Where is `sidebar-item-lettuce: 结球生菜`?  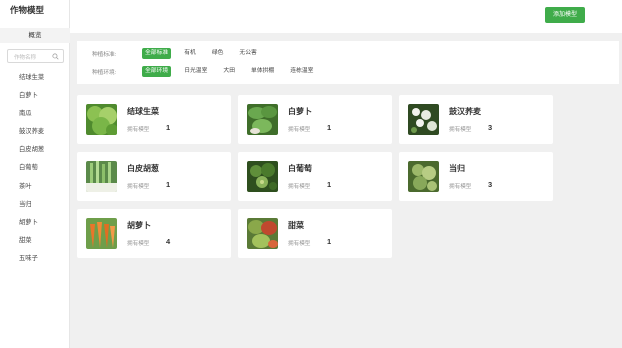
sidebar-item-lettuce: 结球生菜 is located at coordinates (31, 78).